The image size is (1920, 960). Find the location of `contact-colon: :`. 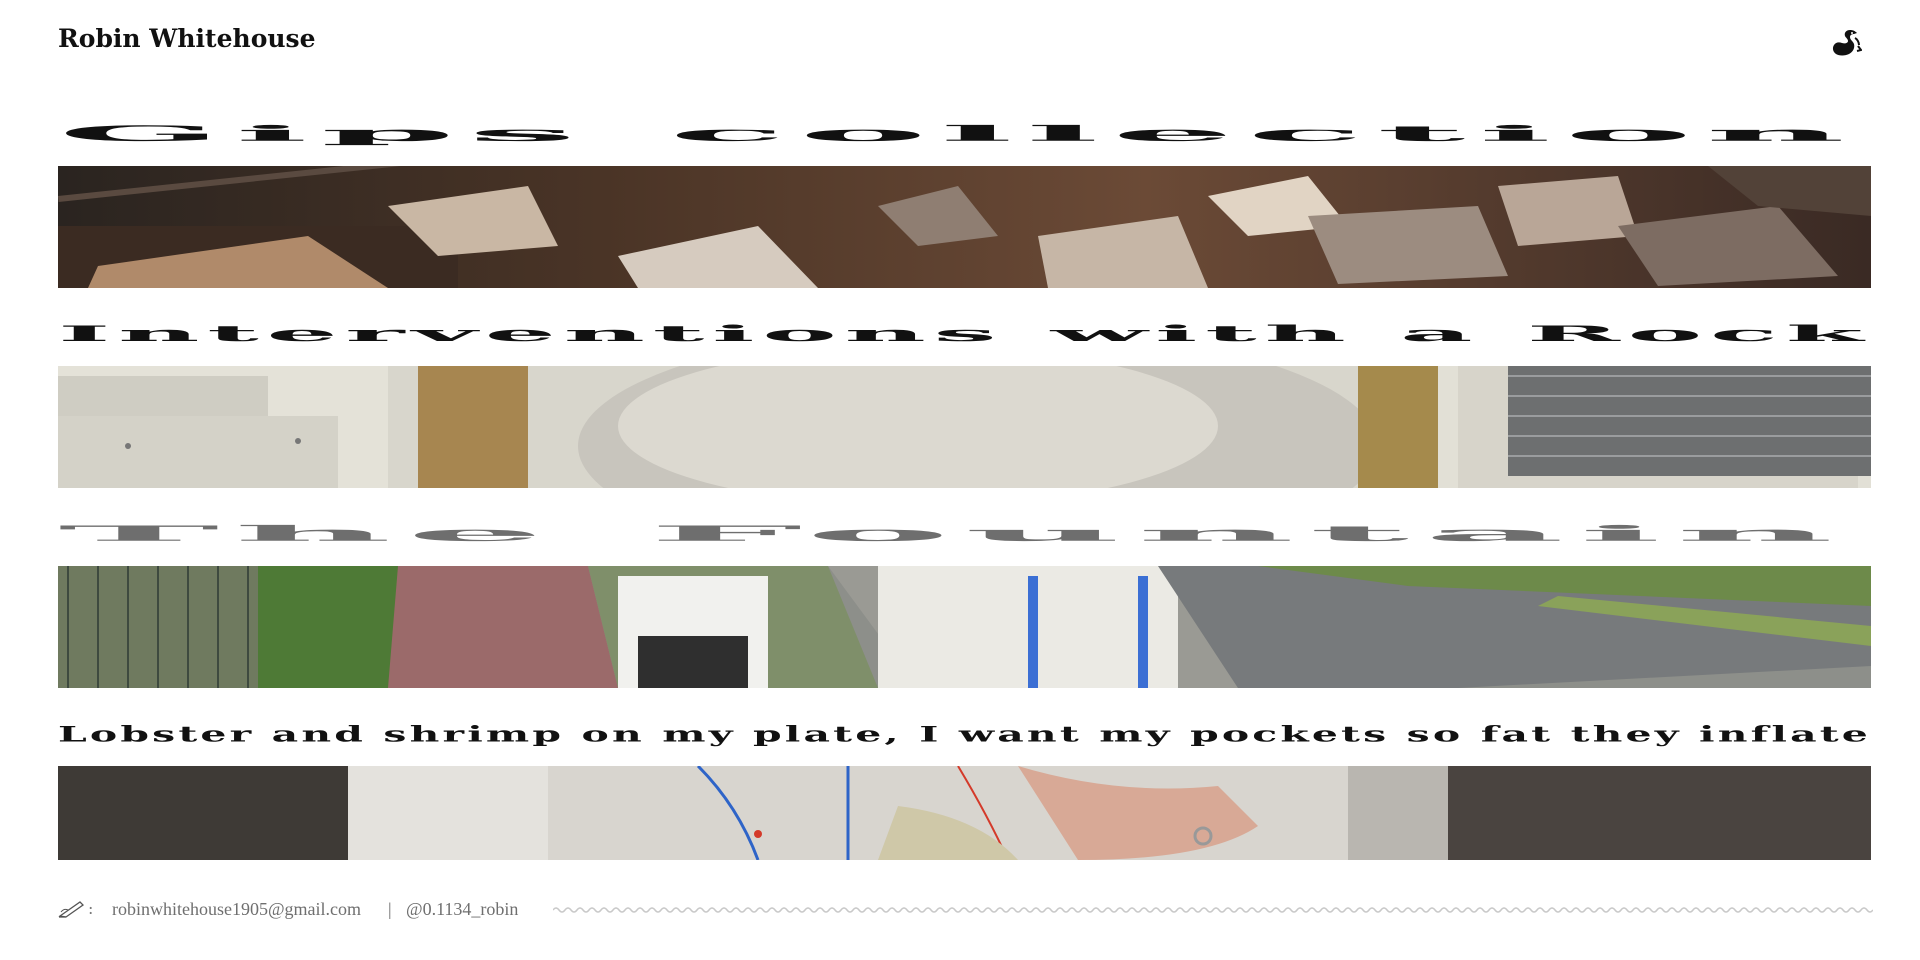

contact-colon: : is located at coordinates (91, 908).